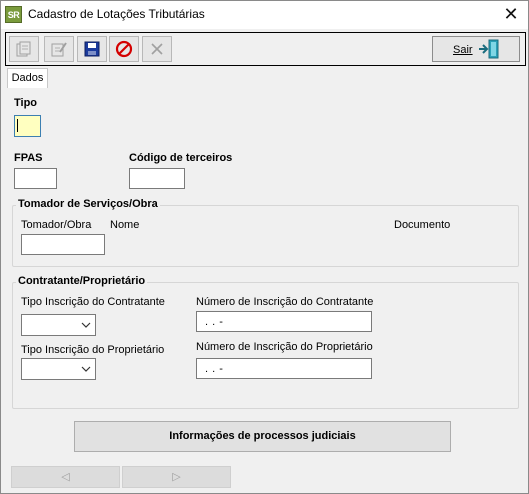 This screenshot has width=529, height=494. What do you see at coordinates (489, 49) in the screenshot?
I see `exit-door-icon` at bounding box center [489, 49].